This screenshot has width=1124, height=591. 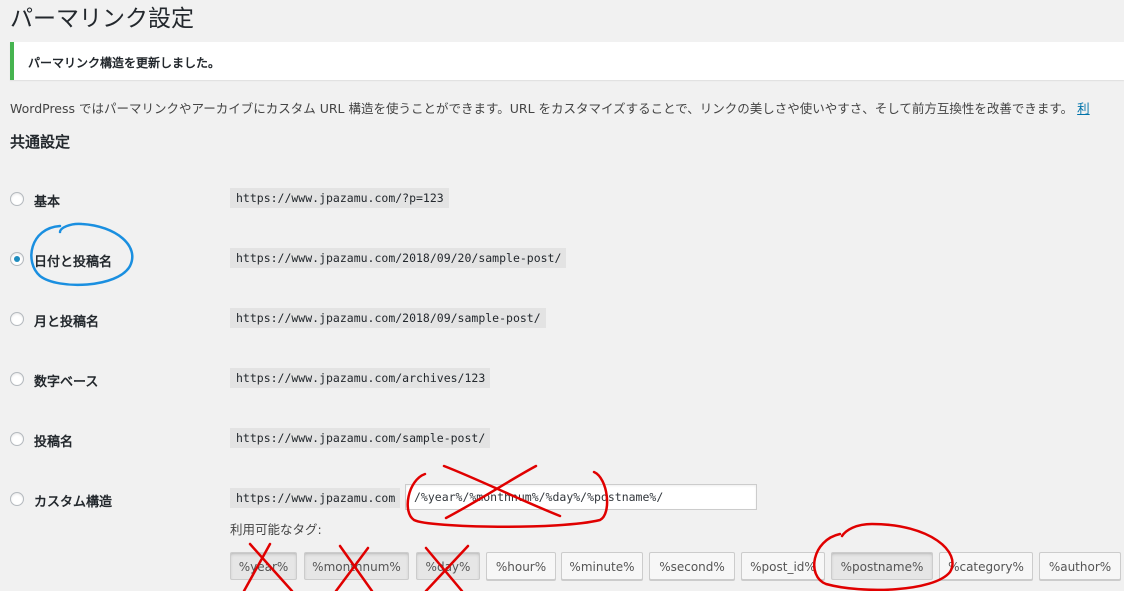 What do you see at coordinates (581, 497) in the screenshot?
I see `custom-structure-input` at bounding box center [581, 497].